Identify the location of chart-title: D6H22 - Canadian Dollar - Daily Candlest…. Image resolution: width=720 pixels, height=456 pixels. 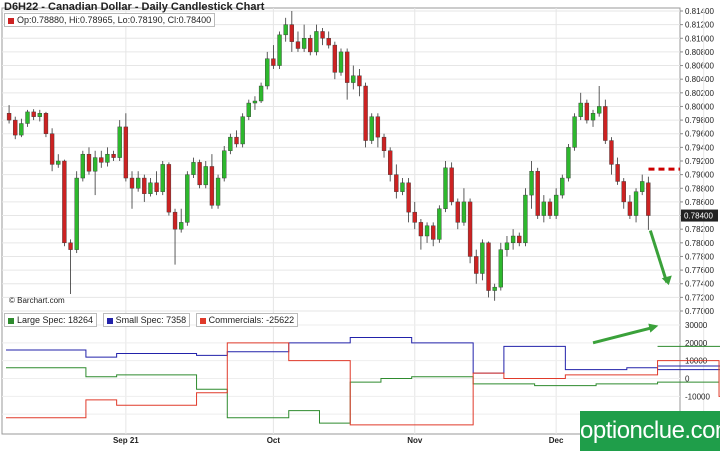
(134, 7).